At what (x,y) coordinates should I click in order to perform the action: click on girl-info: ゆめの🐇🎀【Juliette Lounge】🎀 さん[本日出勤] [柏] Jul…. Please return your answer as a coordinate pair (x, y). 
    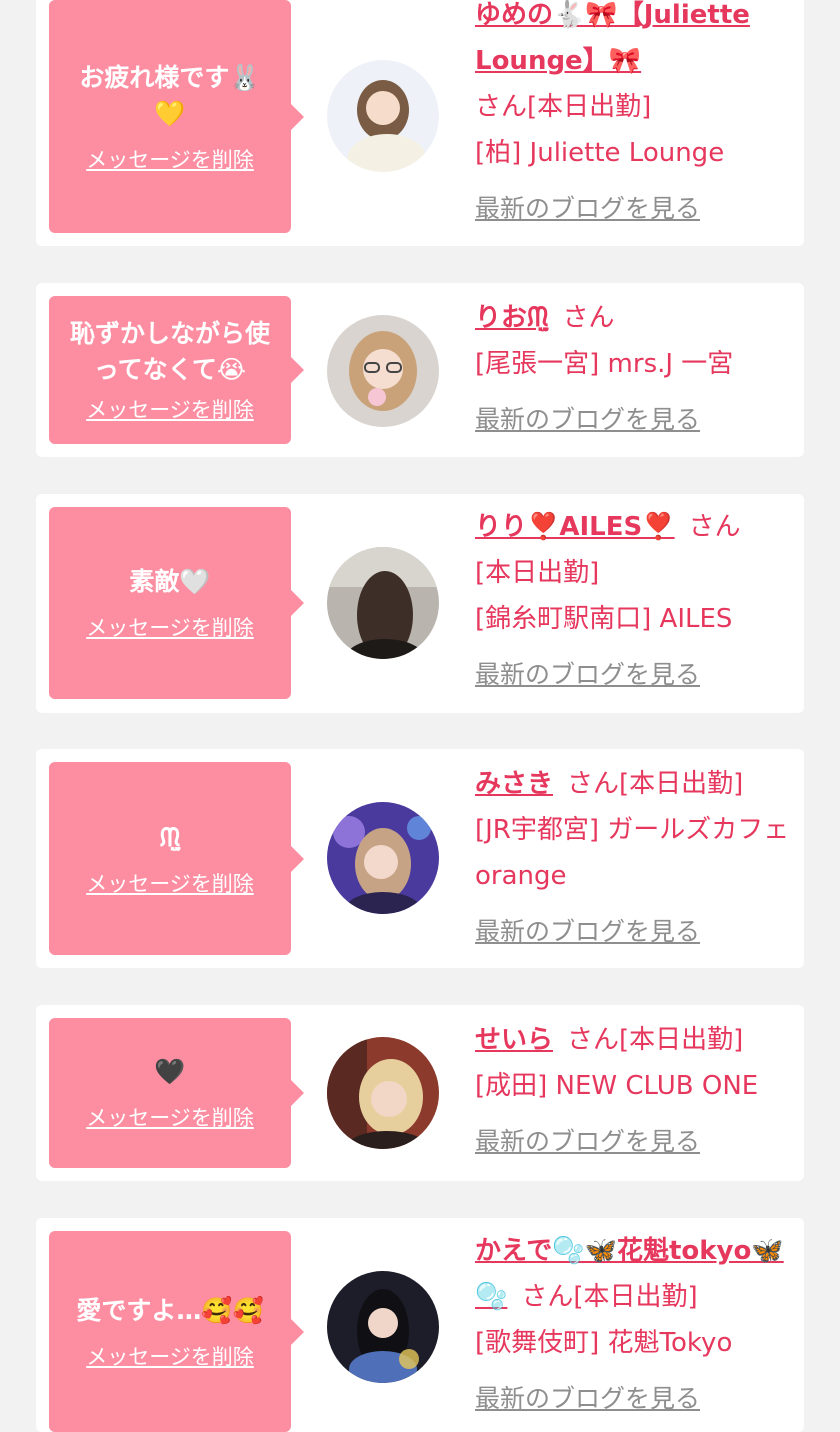
    Looking at the image, I should click on (633, 116).